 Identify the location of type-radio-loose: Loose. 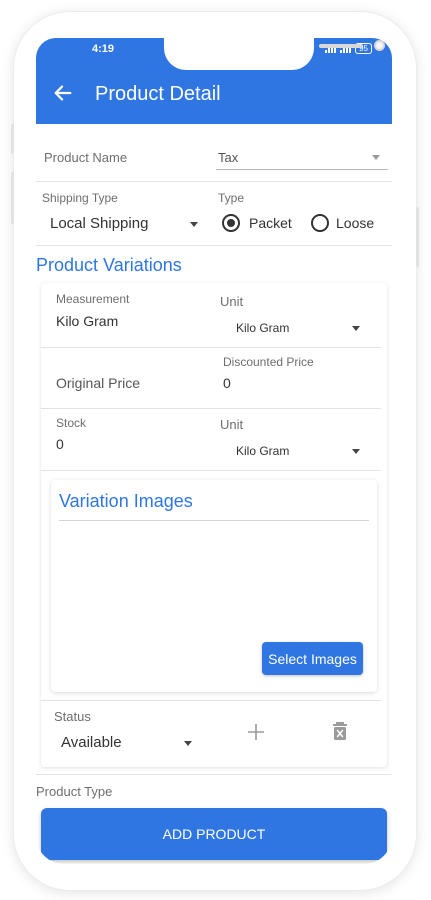
(346, 224).